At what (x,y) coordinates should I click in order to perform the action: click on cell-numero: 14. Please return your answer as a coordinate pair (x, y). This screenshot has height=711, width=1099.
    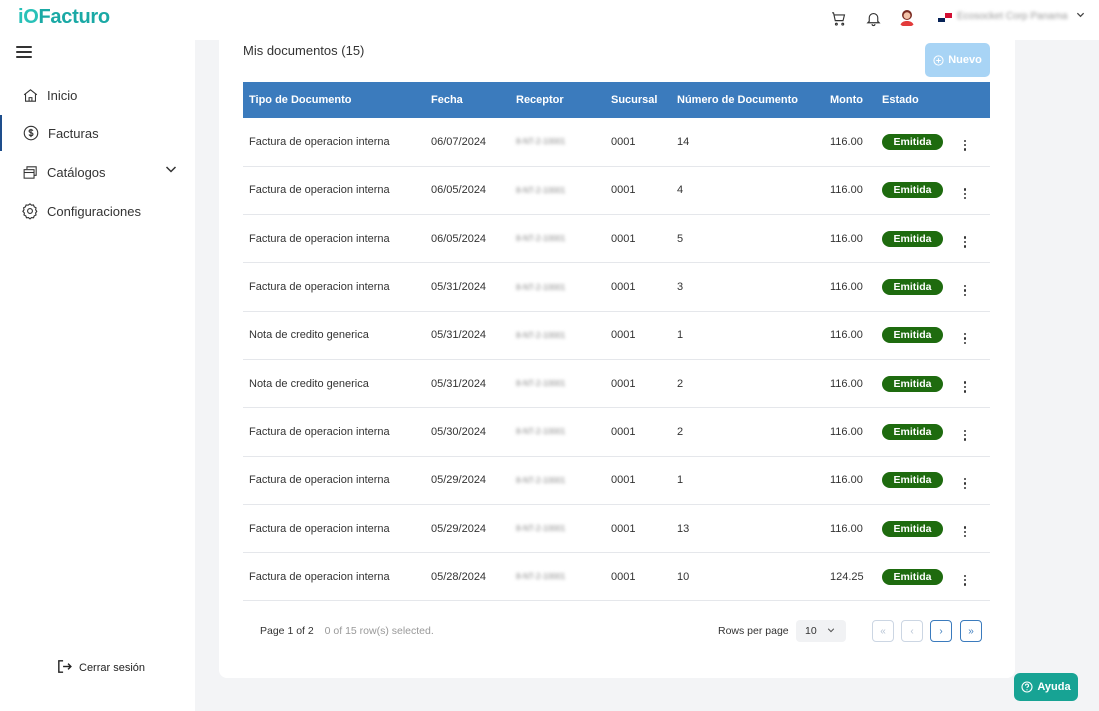
    Looking at the image, I should click on (683, 141).